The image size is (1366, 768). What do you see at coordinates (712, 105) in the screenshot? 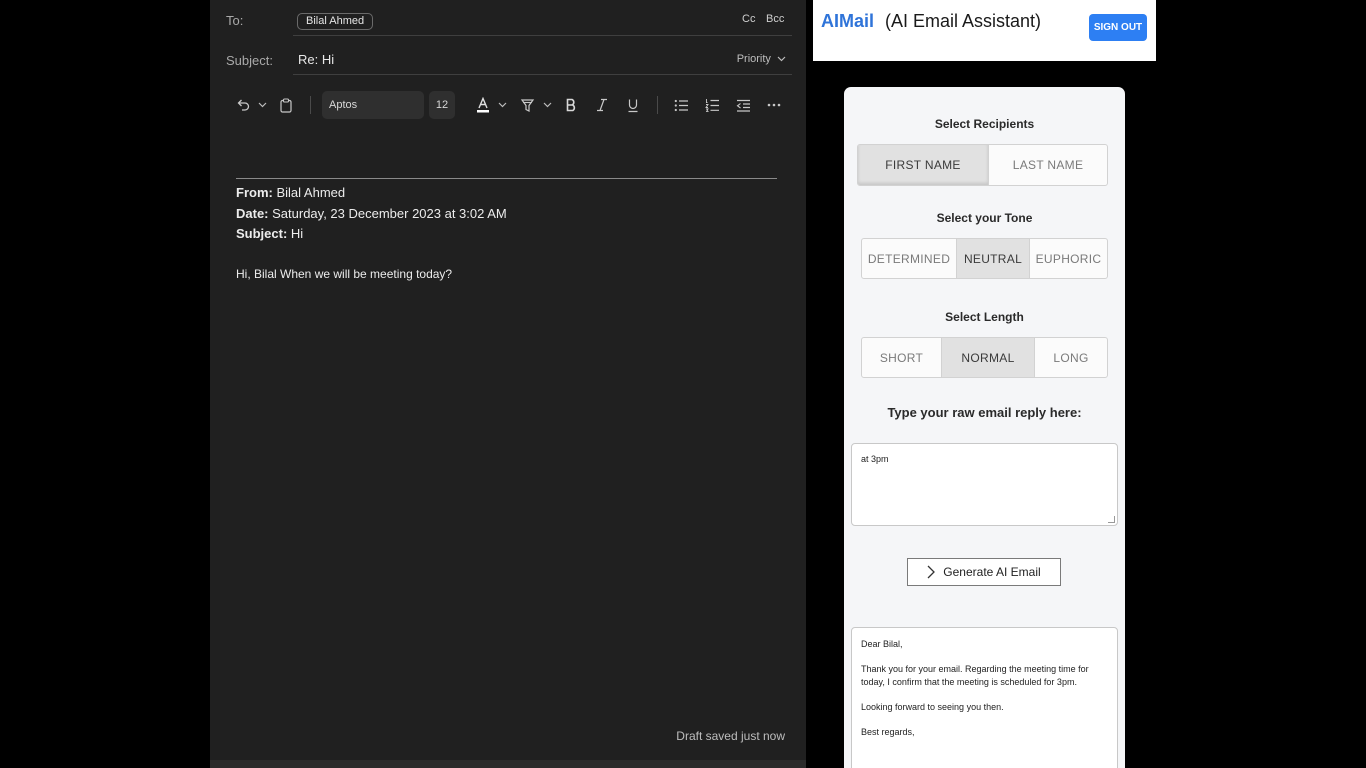
I see `numbered-list-icon` at bounding box center [712, 105].